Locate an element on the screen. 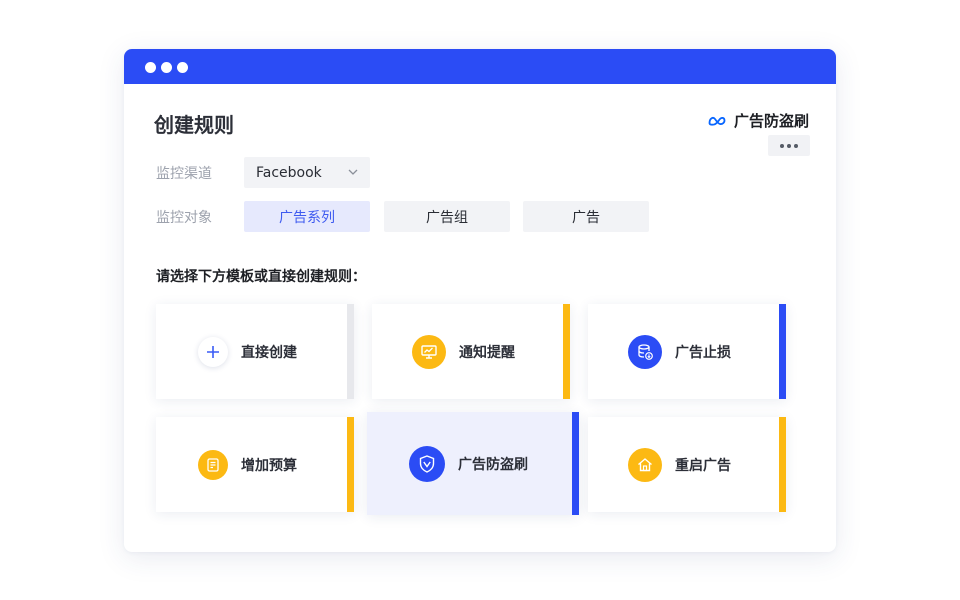 Image resolution: width=960 pixels, height=600 pixels. target-option-adset: 广告组 is located at coordinates (447, 216).